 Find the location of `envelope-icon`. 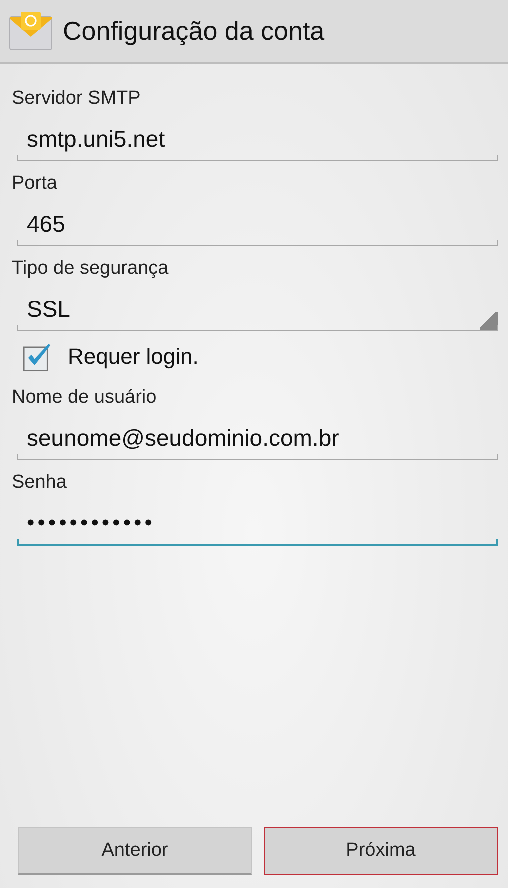

envelope-icon is located at coordinates (31, 31).